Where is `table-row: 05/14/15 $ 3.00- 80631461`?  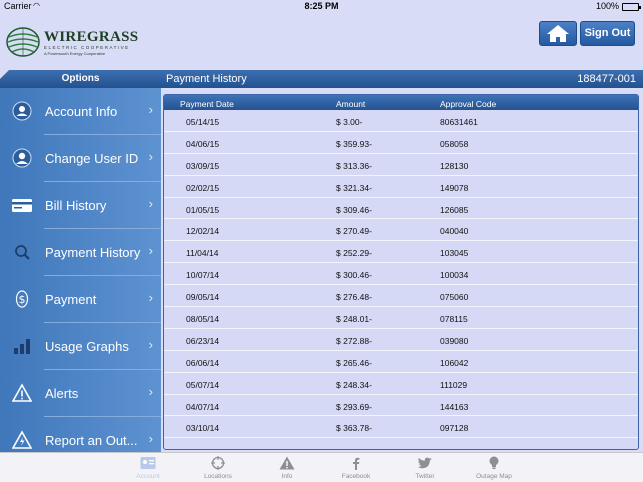 table-row: 05/14/15 $ 3.00- 80631461 is located at coordinates (401, 121).